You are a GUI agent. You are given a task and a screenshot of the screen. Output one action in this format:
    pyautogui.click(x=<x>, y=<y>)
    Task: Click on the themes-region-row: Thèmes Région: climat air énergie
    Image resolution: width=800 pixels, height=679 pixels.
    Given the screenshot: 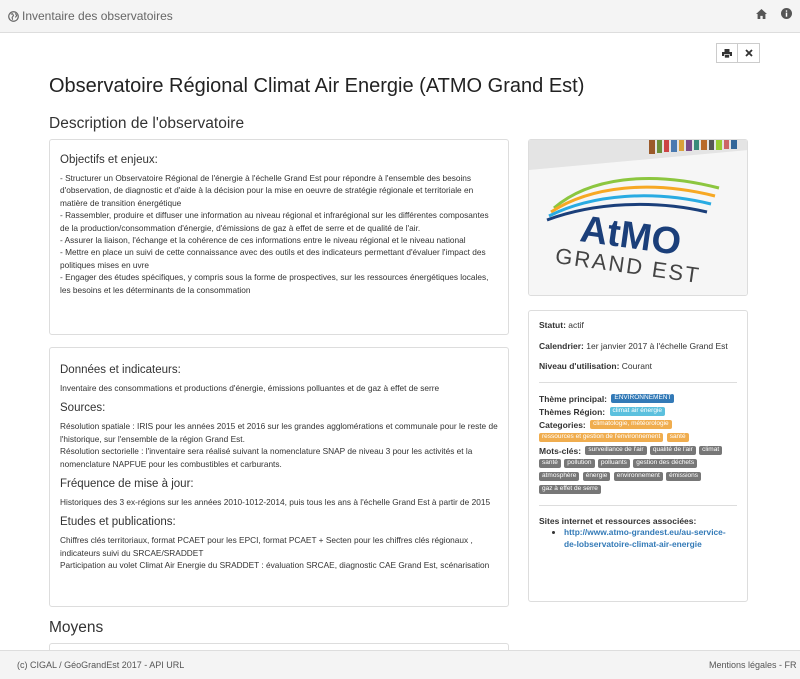 What is the action you would take?
    pyautogui.click(x=638, y=412)
    